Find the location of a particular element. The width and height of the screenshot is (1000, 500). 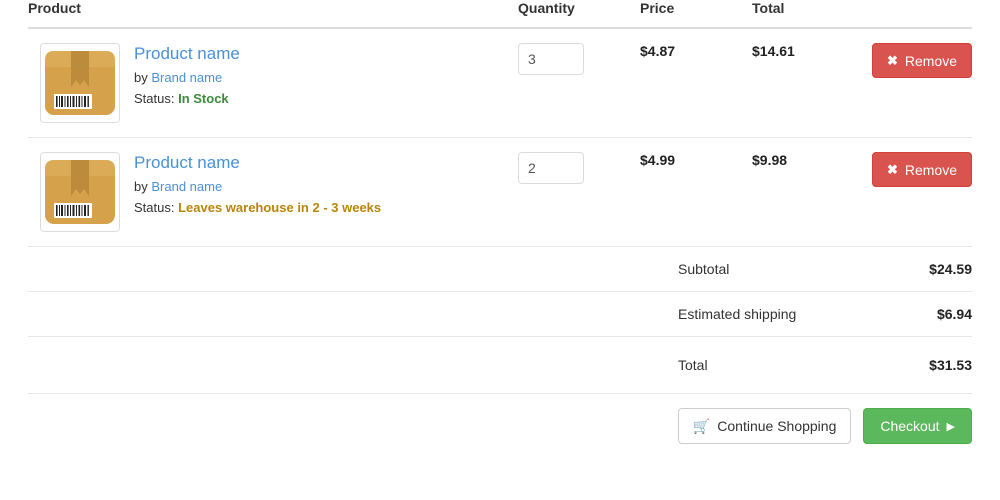

cart-table-header-row: Product Quantity Price Total is located at coordinates (500, 14).